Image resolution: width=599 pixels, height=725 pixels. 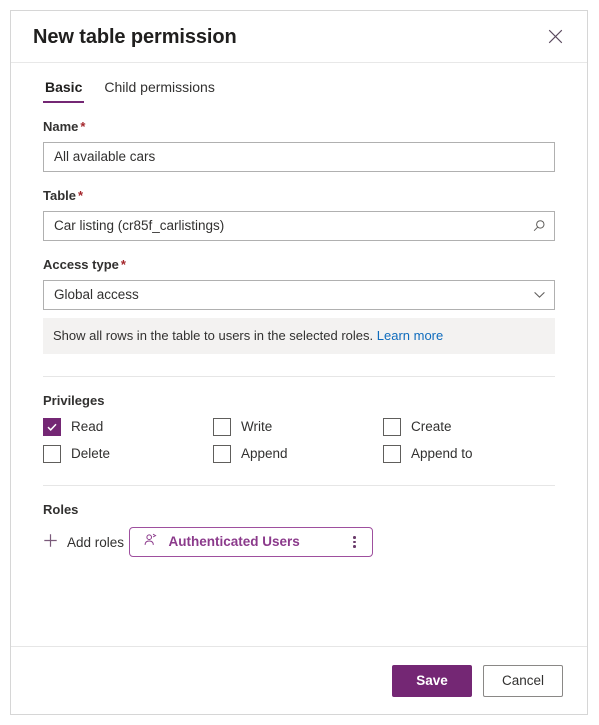 What do you see at coordinates (222, 427) in the screenshot?
I see `privilege-write-checkbox` at bounding box center [222, 427].